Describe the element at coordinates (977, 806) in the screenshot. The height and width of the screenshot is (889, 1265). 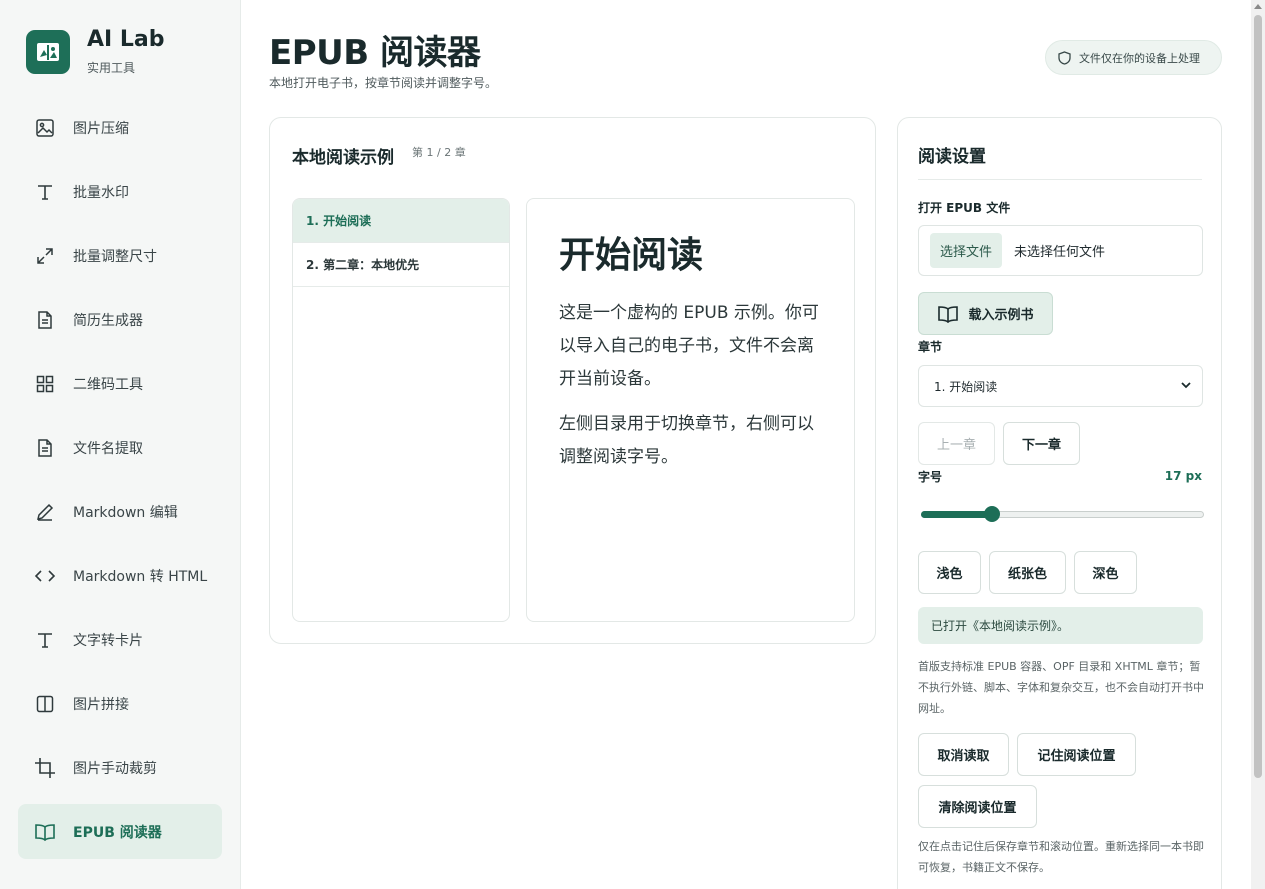
I see `clear-position-button: 清除阅读位置` at that location.